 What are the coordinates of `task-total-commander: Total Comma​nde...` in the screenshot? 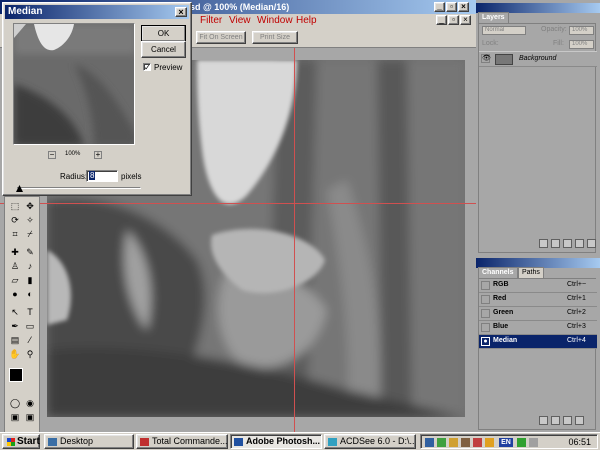 It's located at (182, 441).